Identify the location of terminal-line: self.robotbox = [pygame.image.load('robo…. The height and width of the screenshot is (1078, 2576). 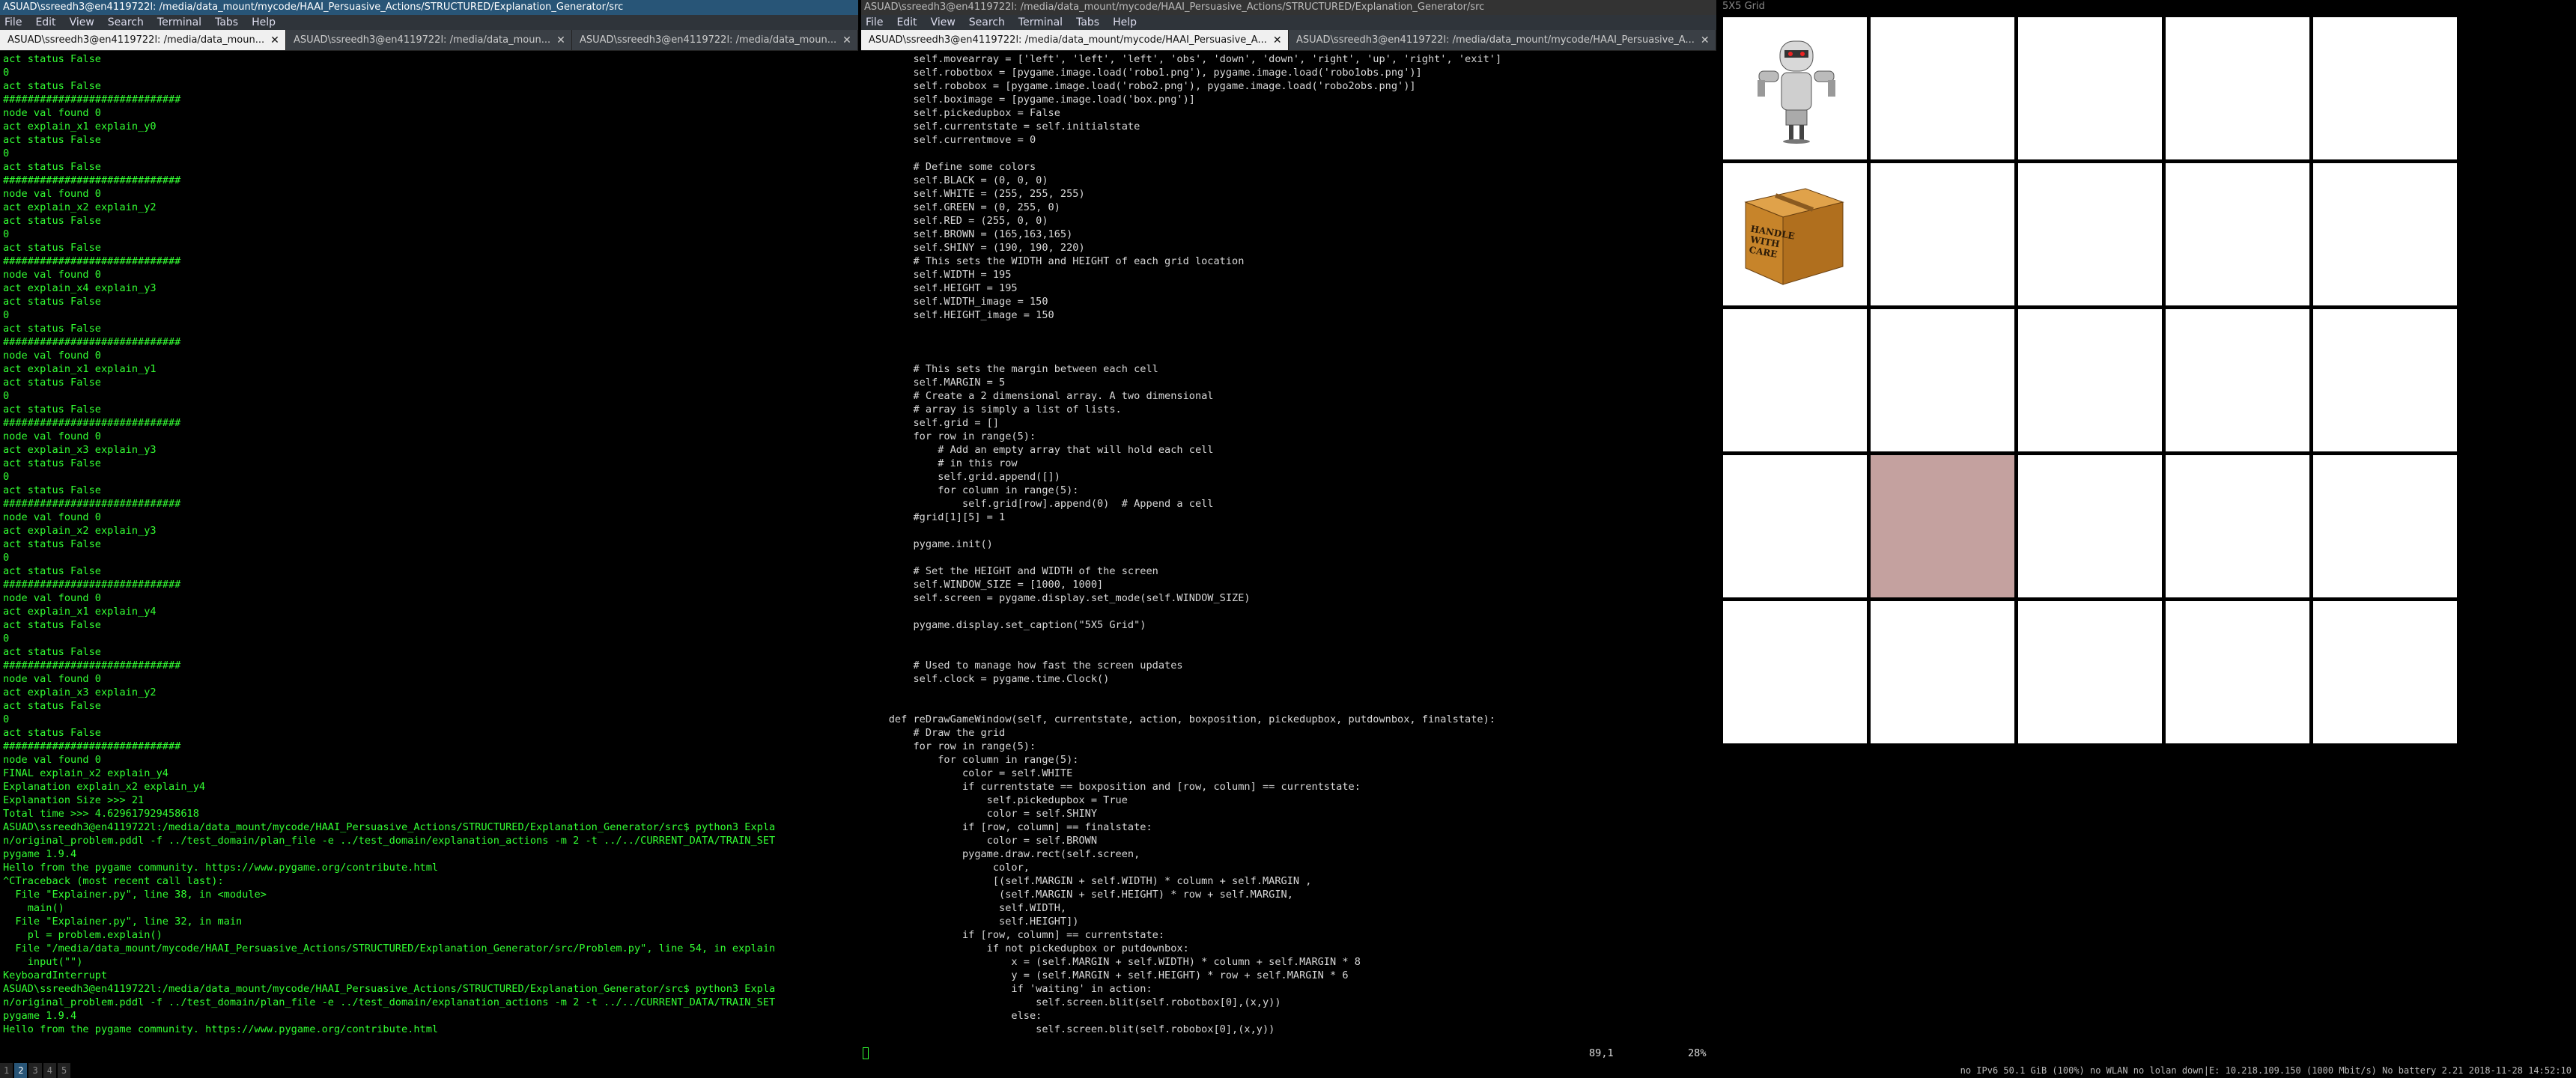
(1143, 73).